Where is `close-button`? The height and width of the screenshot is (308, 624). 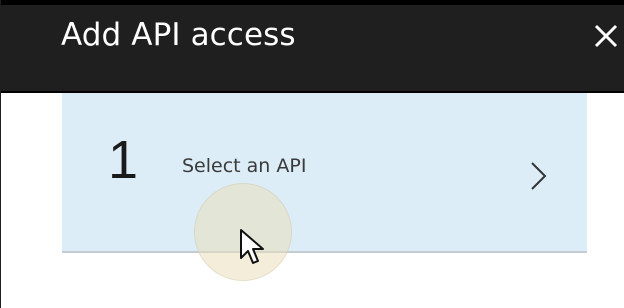 close-button is located at coordinates (606, 36).